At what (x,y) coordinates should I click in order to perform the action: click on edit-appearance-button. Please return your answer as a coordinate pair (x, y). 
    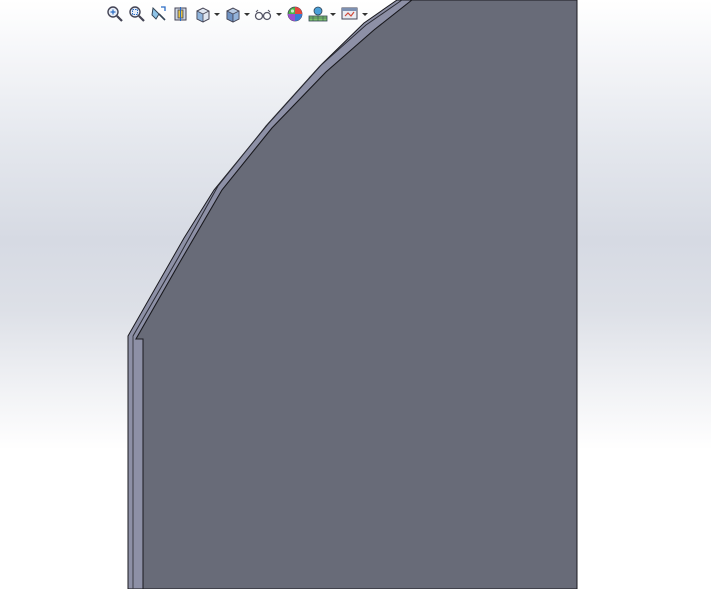
    Looking at the image, I should click on (295, 14).